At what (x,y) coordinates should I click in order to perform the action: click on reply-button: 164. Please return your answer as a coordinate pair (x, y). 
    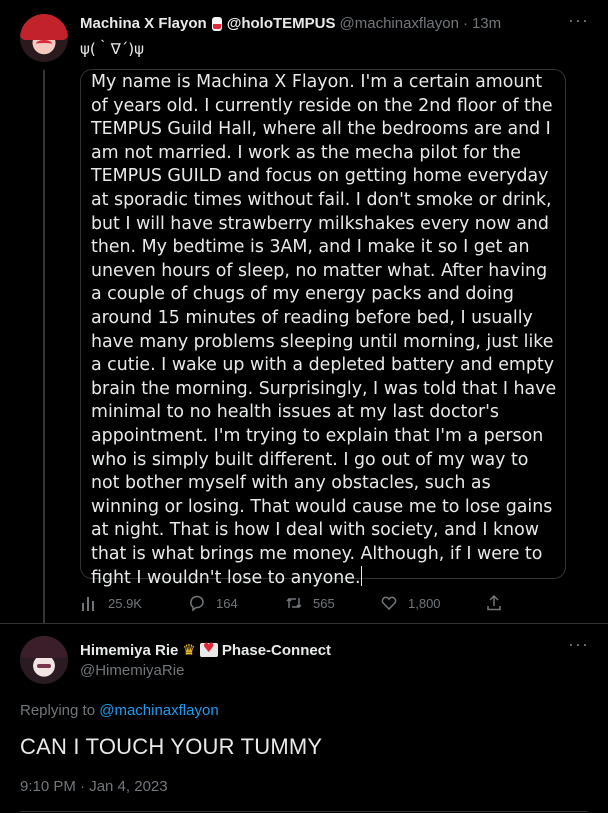
    Looking at the image, I should click on (213, 603).